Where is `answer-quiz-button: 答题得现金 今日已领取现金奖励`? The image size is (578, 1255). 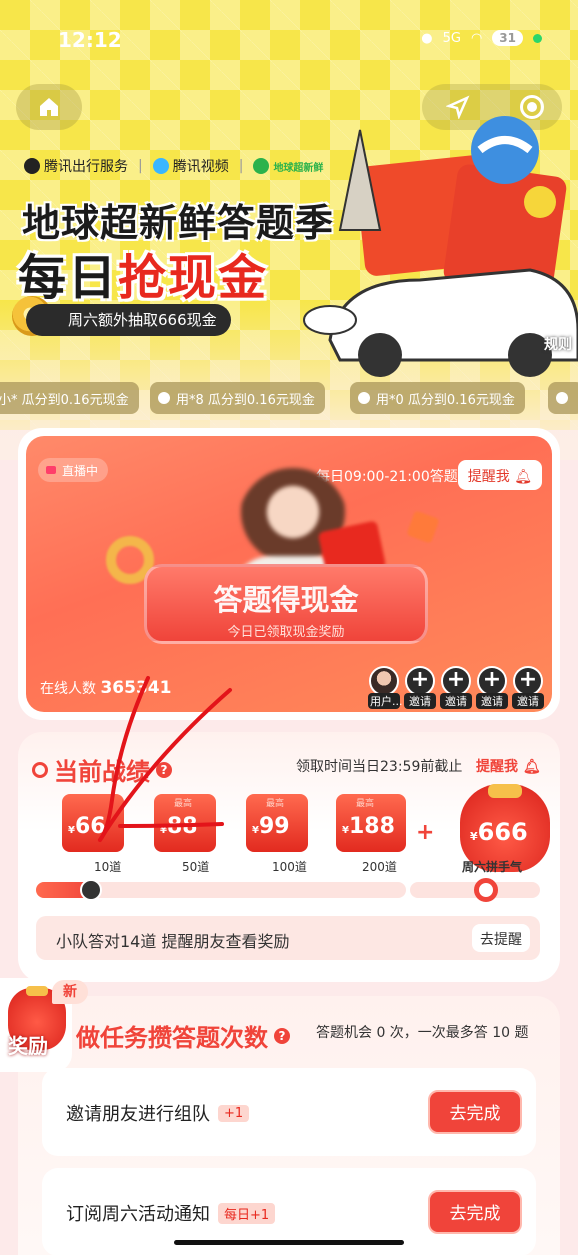
answer-quiz-button: 答题得现金 今日已领取现金奖励 is located at coordinates (286, 604).